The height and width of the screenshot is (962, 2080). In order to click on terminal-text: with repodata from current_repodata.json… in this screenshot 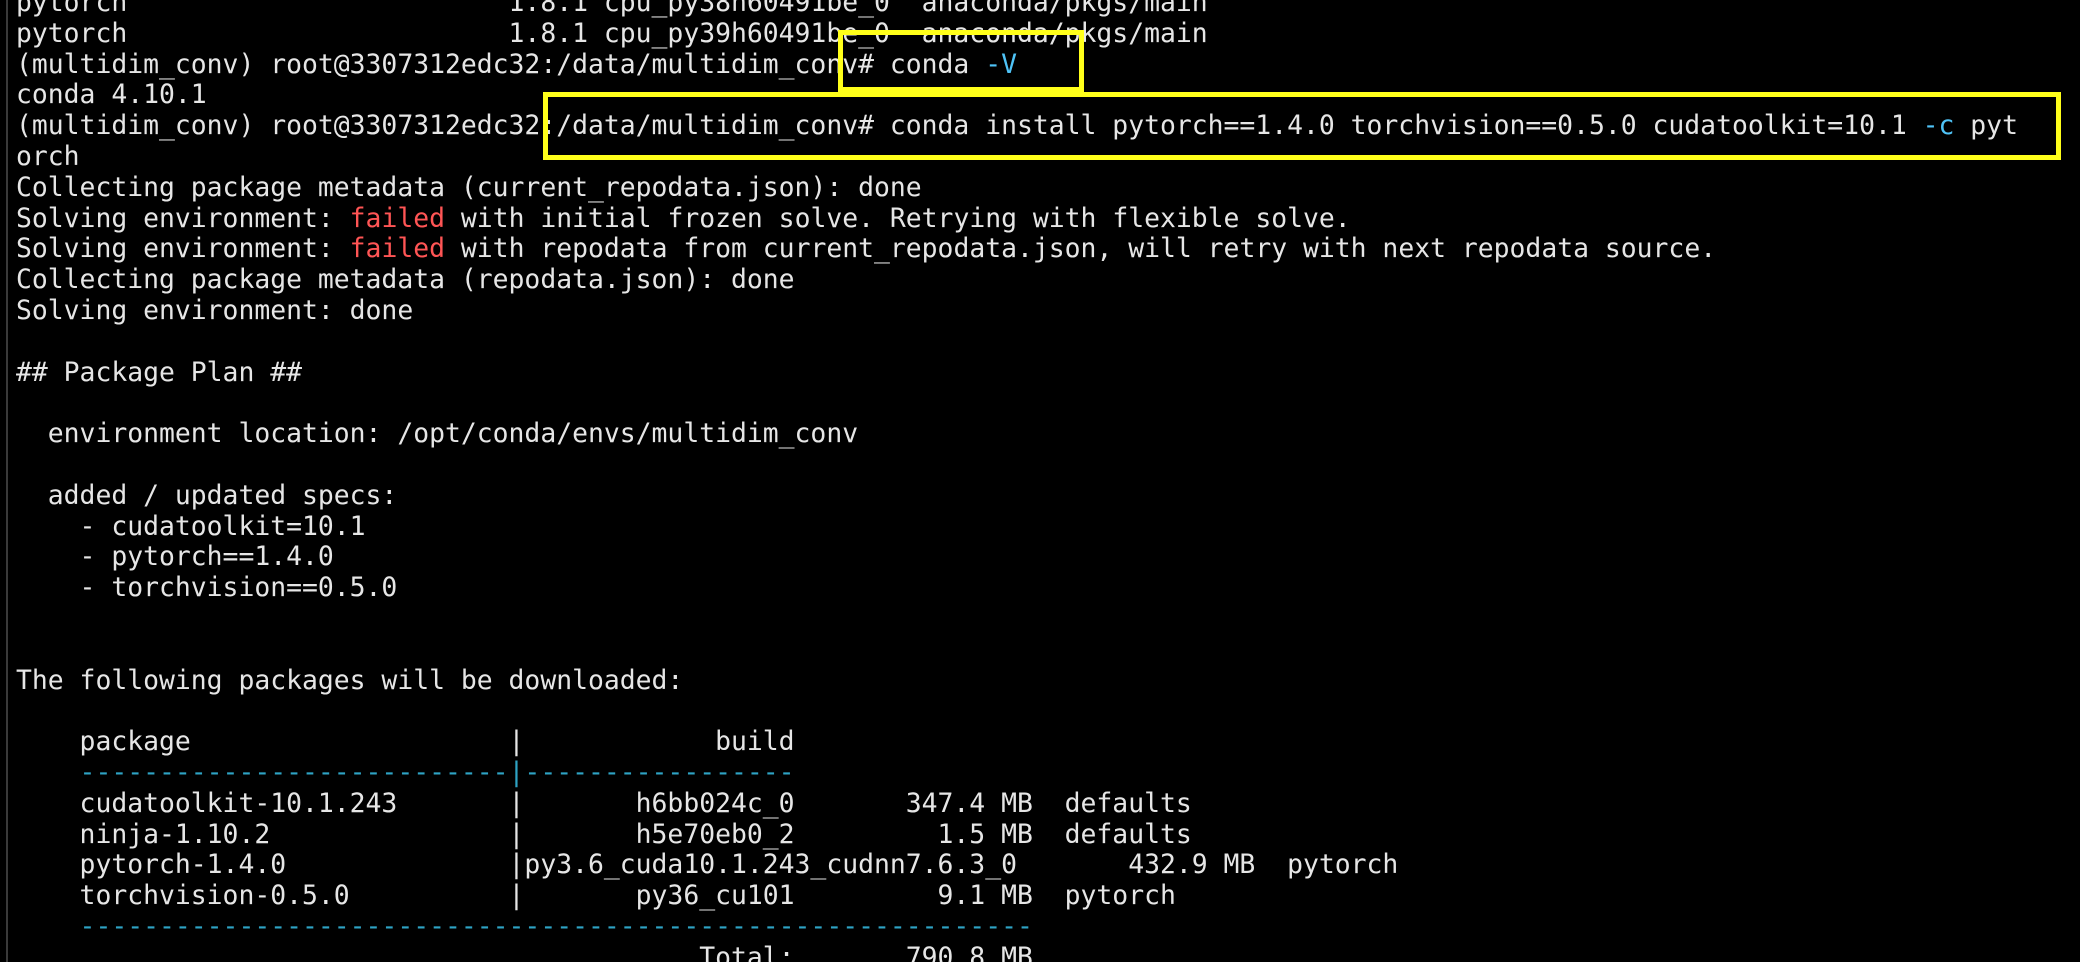, I will do `click(1081, 249)`.